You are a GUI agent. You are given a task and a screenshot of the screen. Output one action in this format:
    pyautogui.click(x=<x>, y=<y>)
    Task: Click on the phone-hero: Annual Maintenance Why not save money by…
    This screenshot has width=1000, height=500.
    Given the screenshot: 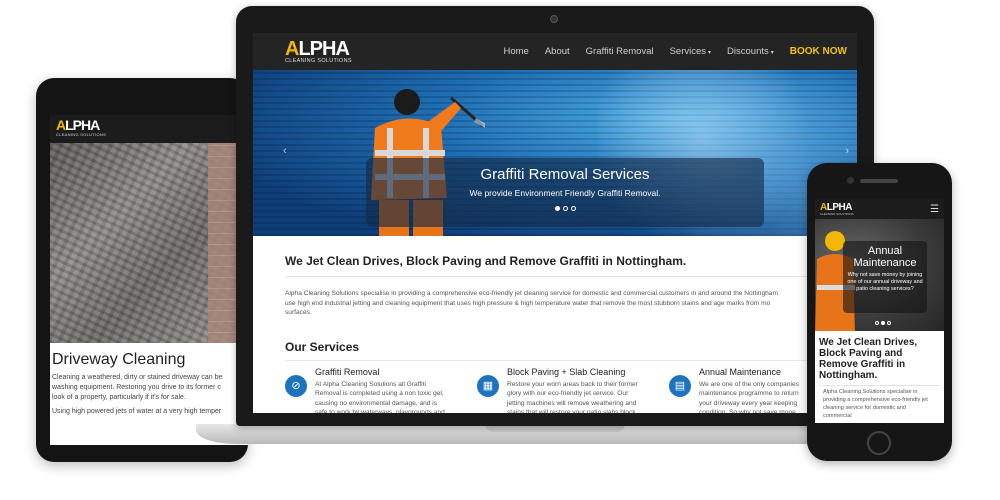 What is the action you would take?
    pyautogui.click(x=879, y=275)
    